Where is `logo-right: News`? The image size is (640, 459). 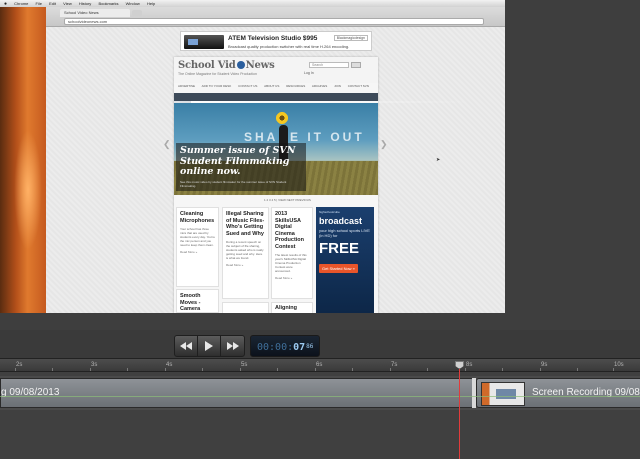
logo-right: News is located at coordinates (260, 65).